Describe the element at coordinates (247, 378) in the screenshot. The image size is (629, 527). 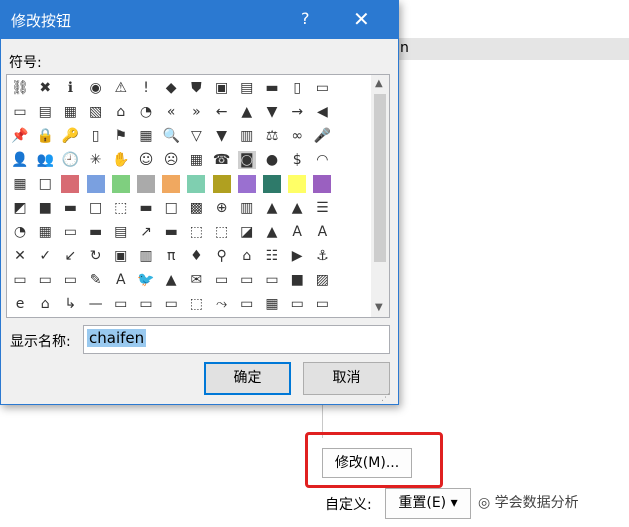
I see `ok-button: 确定` at that location.